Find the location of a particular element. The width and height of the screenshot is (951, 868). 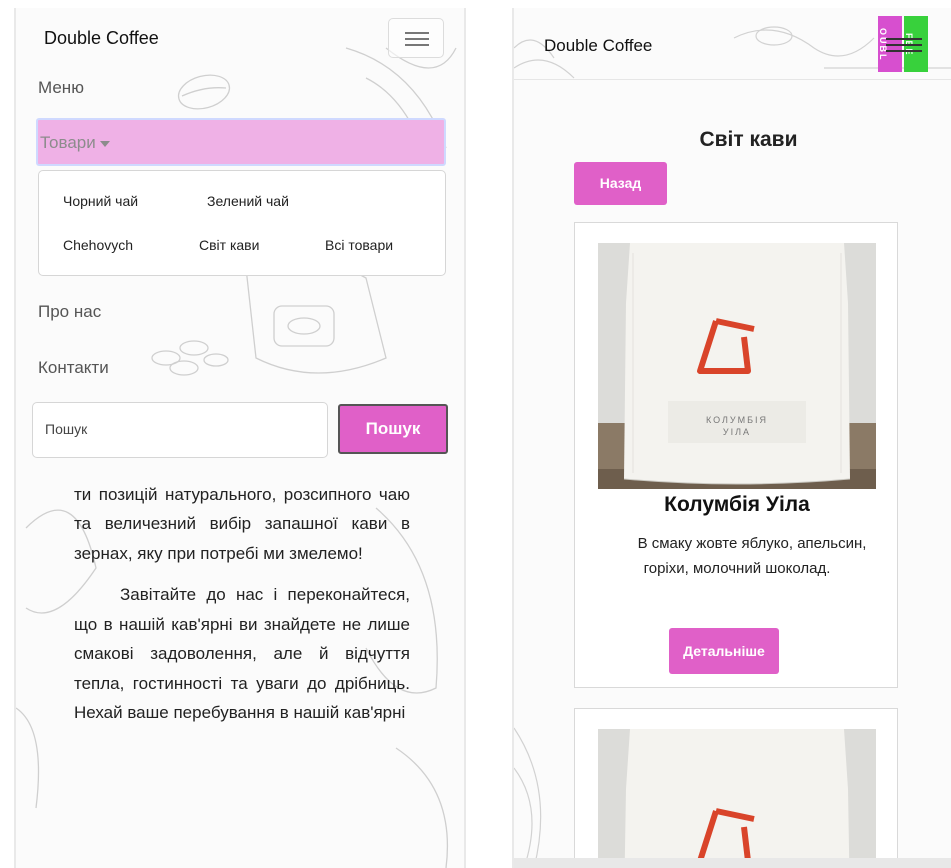

navbar-toggler-button is located at coordinates (416, 38).